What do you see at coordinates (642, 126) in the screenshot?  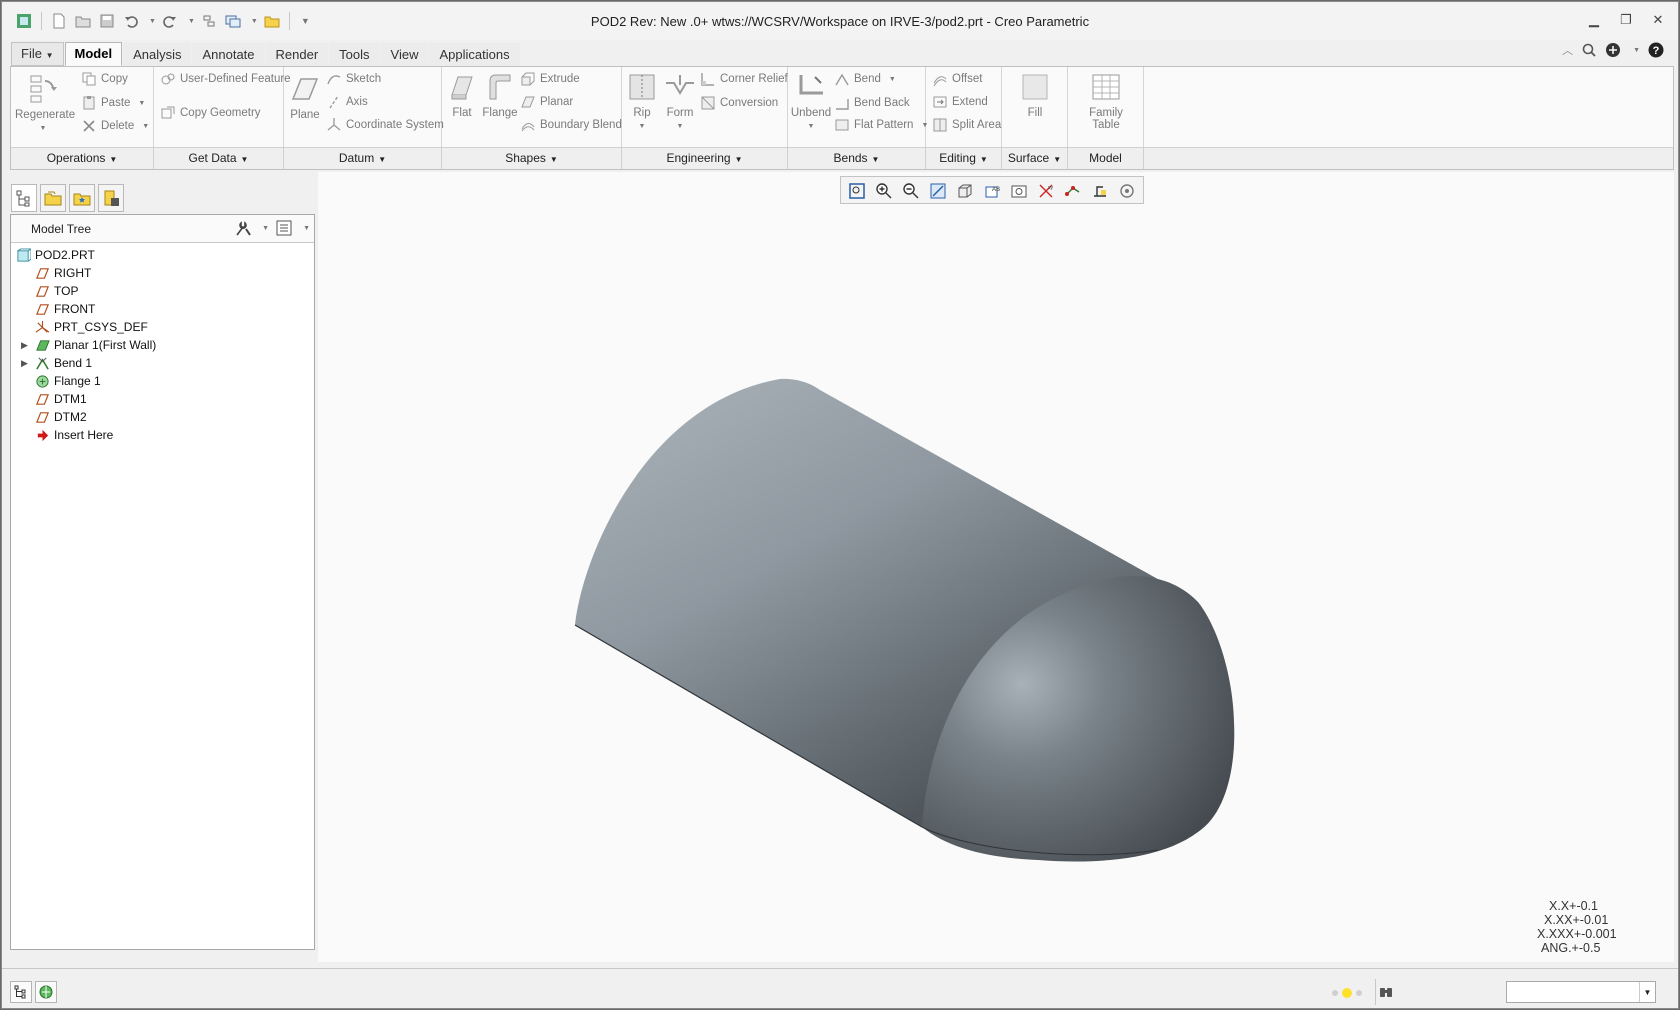 I see `chevron-down-icon: ▼` at bounding box center [642, 126].